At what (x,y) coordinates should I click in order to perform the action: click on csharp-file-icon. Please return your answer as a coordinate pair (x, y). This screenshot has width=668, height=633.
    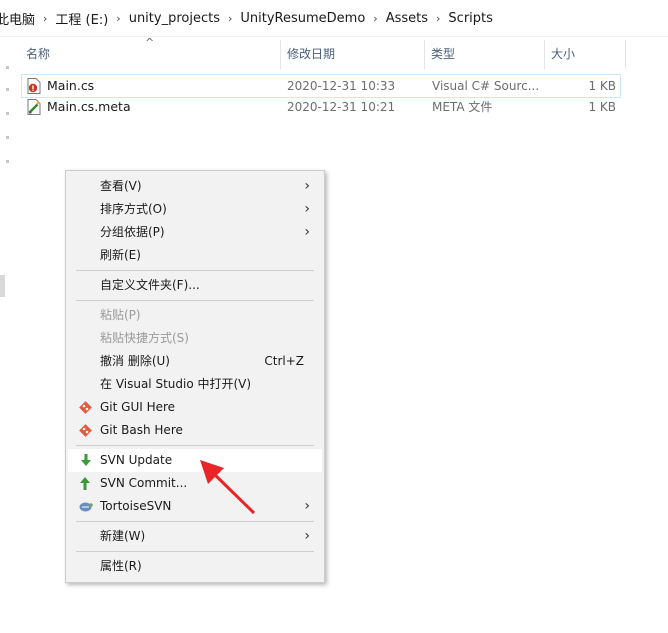
    Looking at the image, I should click on (34, 86).